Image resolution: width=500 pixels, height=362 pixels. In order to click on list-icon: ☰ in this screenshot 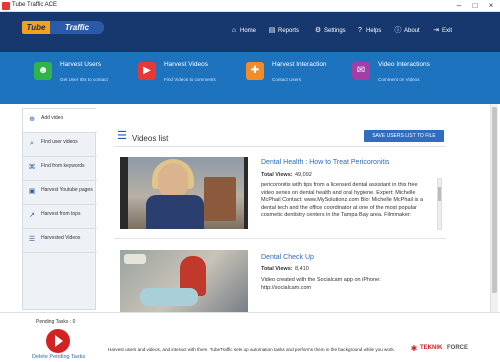, I will do `click(32, 239)`.